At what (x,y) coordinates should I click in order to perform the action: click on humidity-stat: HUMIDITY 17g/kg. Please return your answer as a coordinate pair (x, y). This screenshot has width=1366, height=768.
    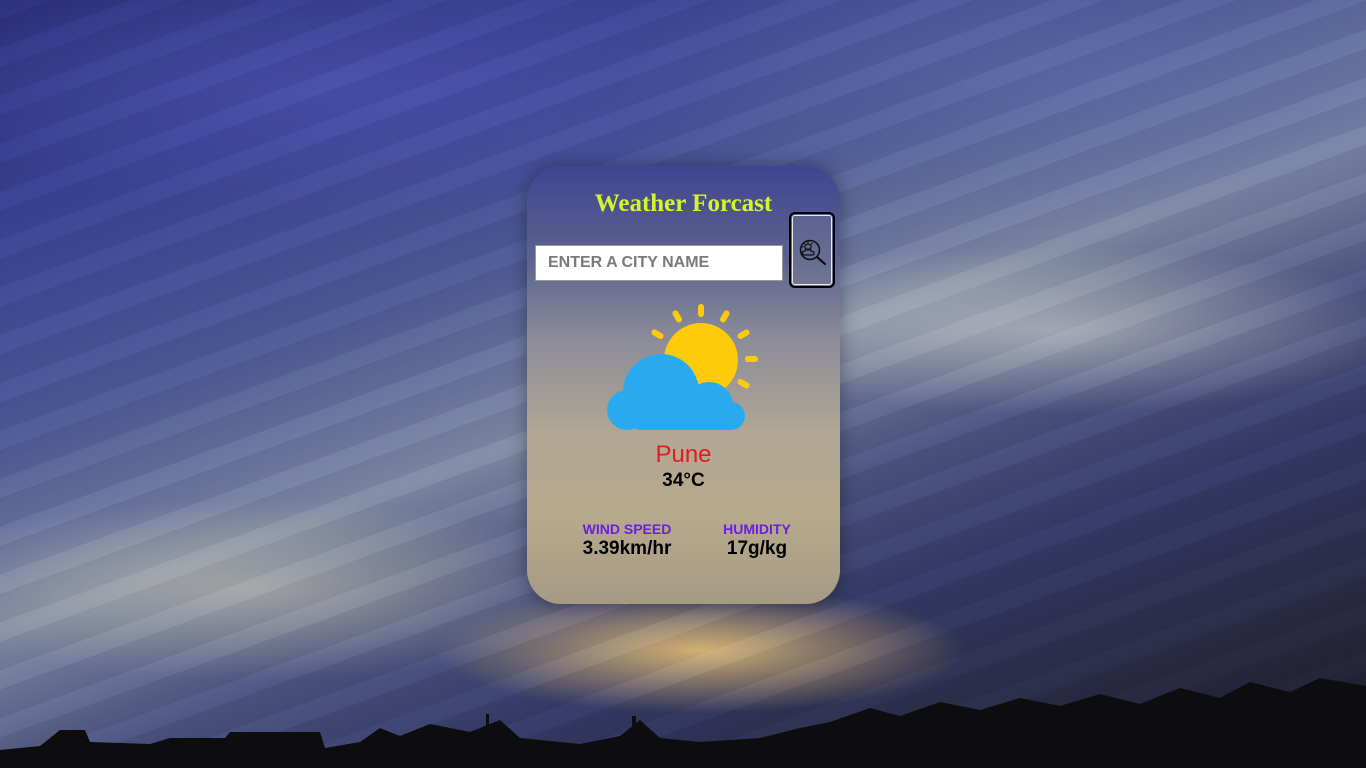
    Looking at the image, I should click on (757, 540).